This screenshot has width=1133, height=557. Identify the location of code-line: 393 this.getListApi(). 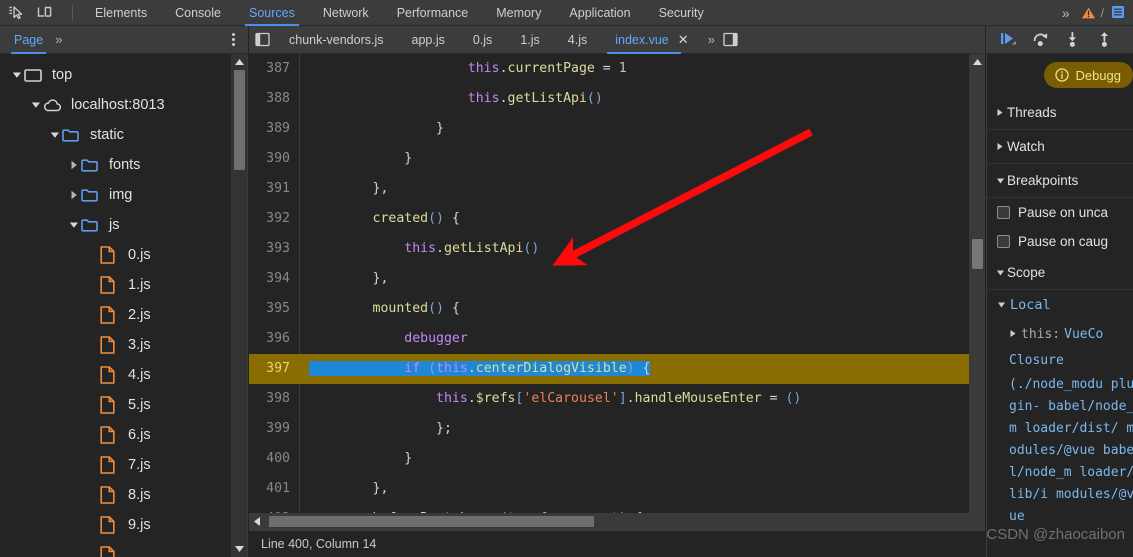
(617, 249).